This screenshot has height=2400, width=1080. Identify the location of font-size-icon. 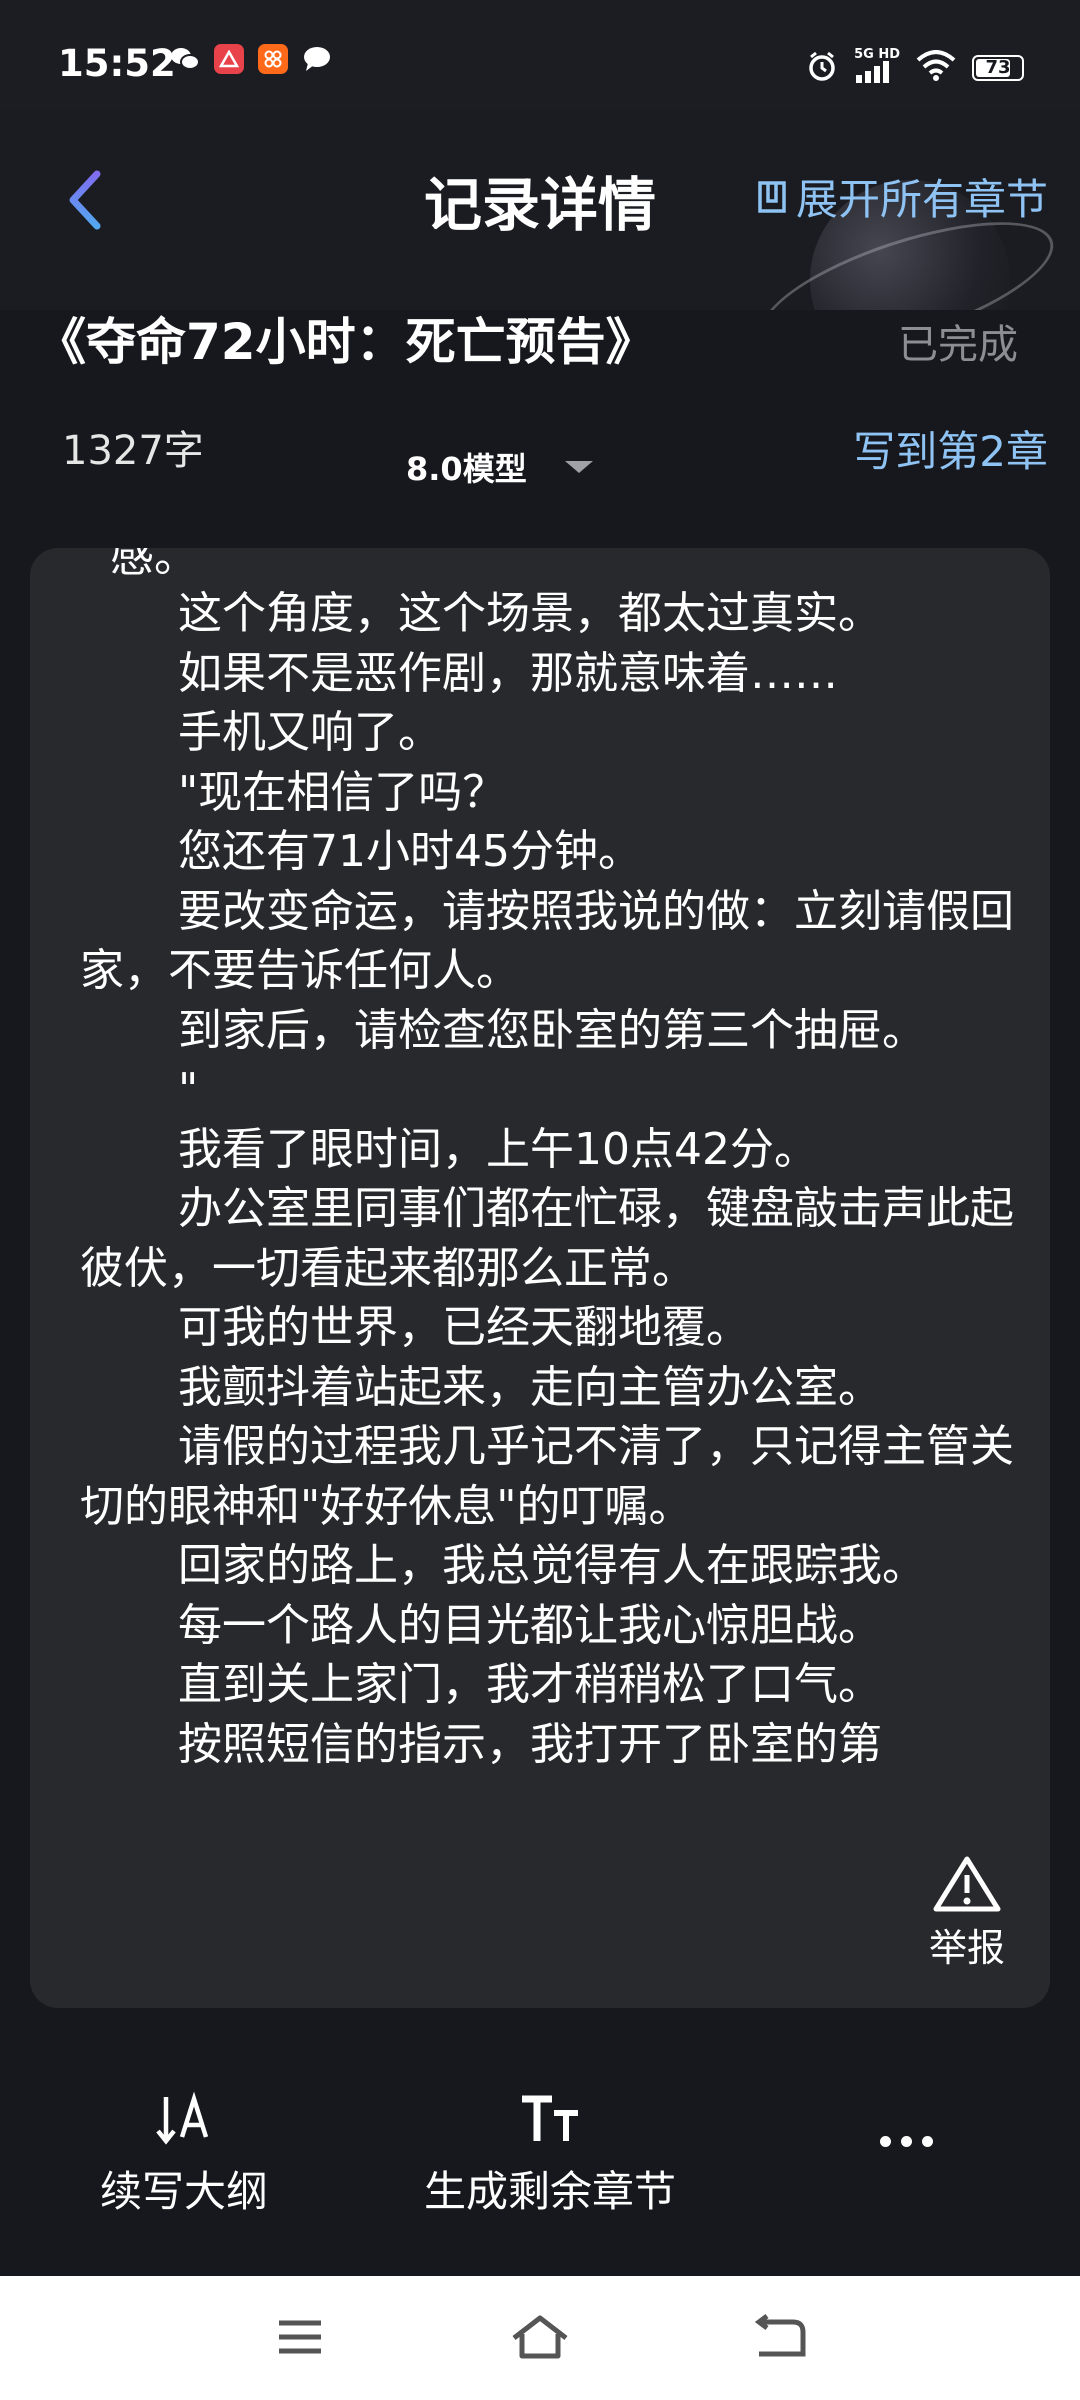
(550, 2119).